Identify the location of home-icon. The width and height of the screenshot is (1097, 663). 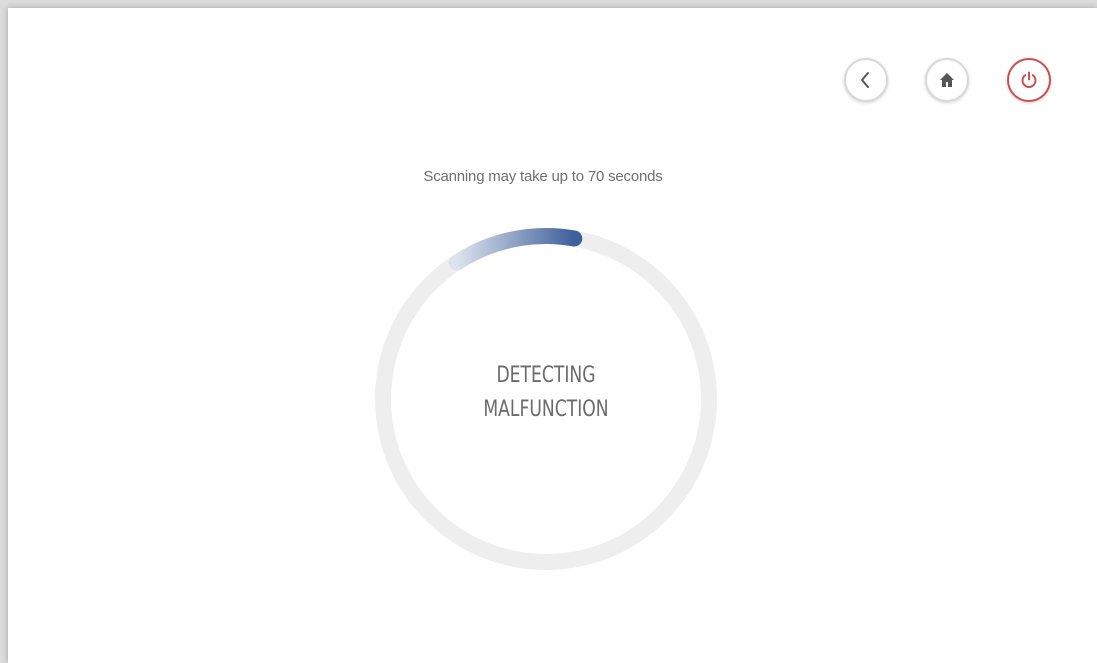
(947, 80).